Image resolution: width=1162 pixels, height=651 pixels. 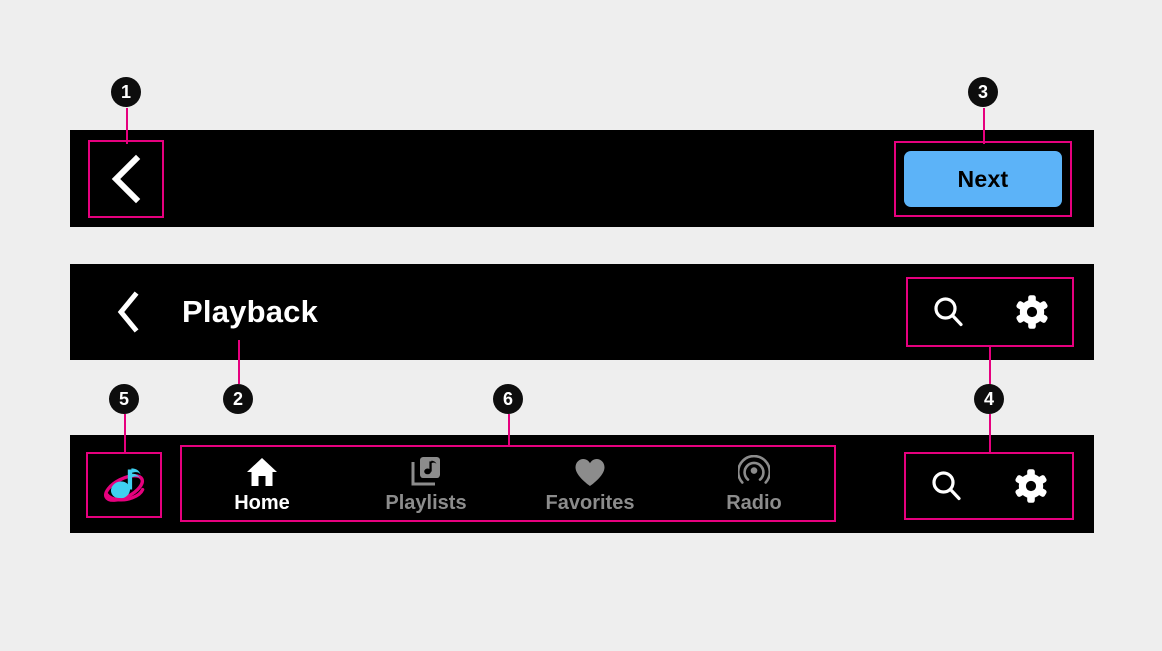 I want to click on tab-favorites-label: Favorites, so click(x=590, y=502).